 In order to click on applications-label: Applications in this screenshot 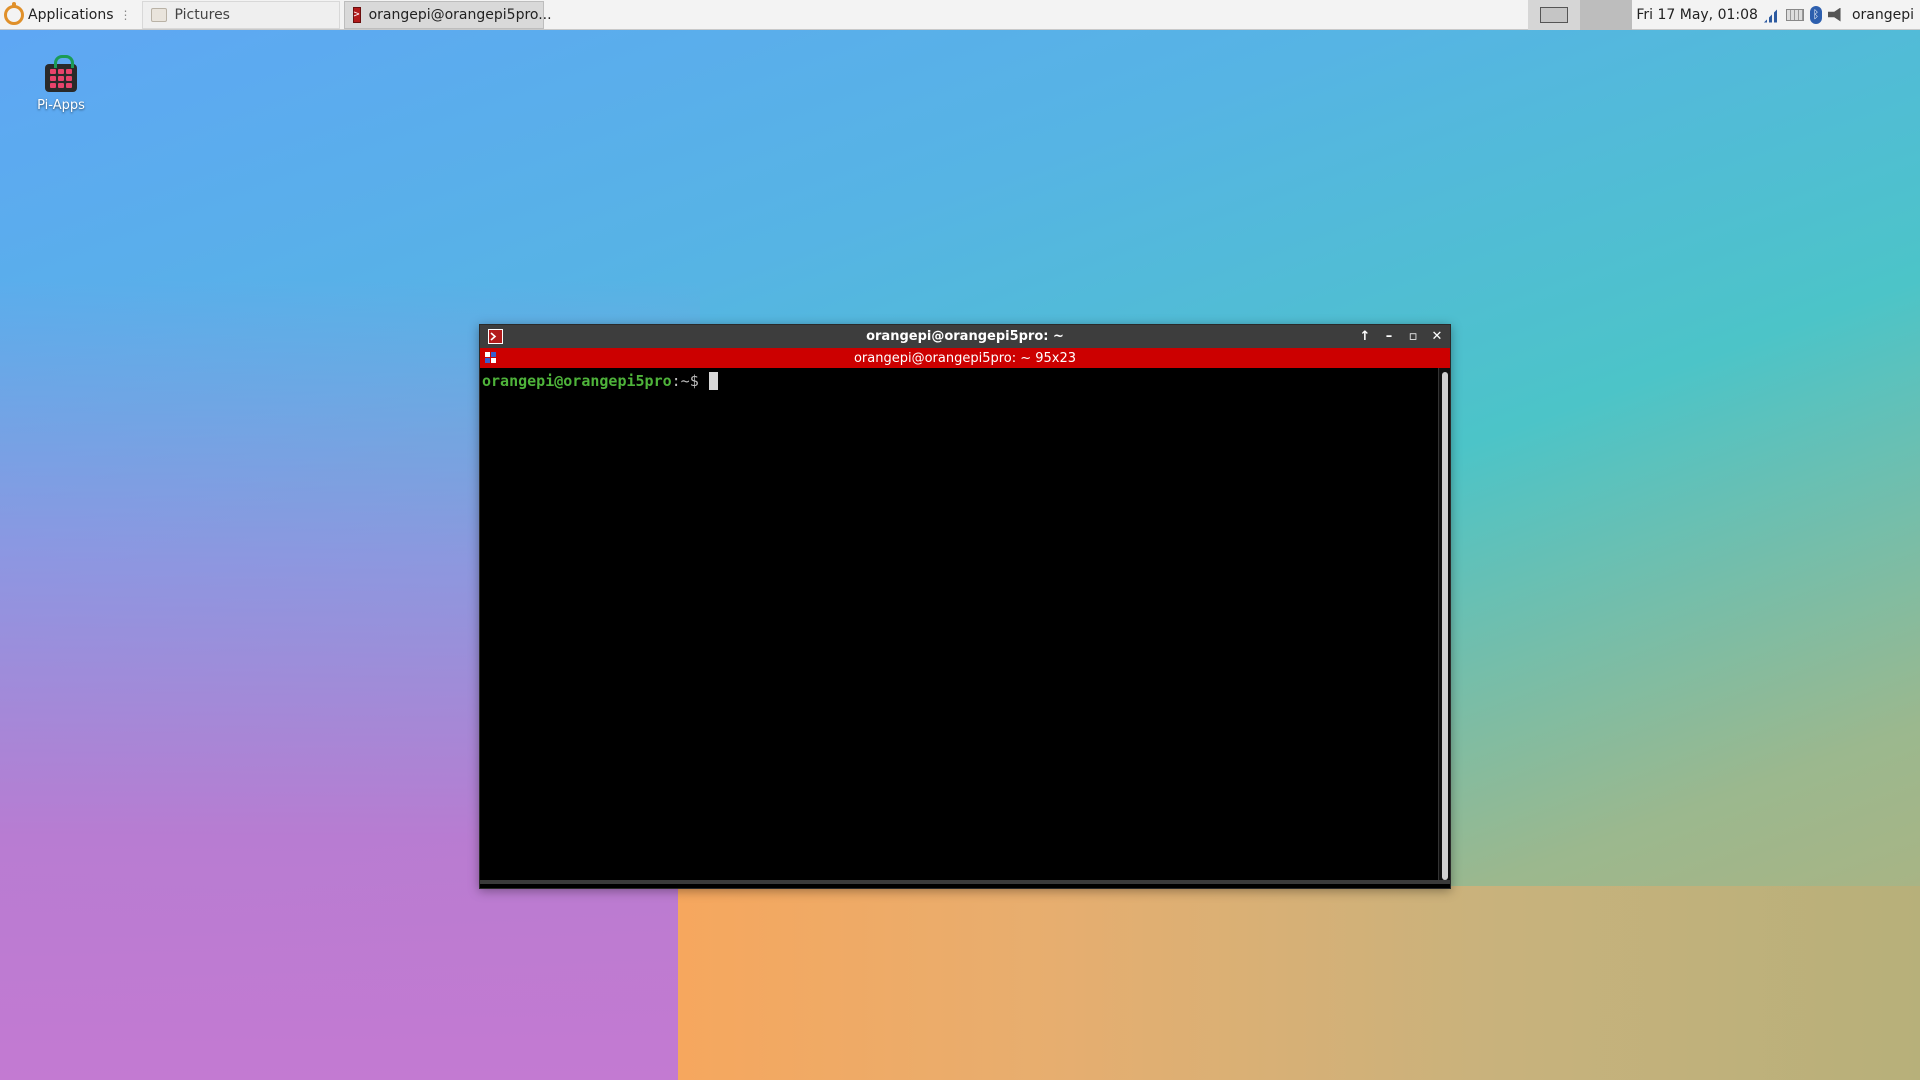, I will do `click(71, 14)`.